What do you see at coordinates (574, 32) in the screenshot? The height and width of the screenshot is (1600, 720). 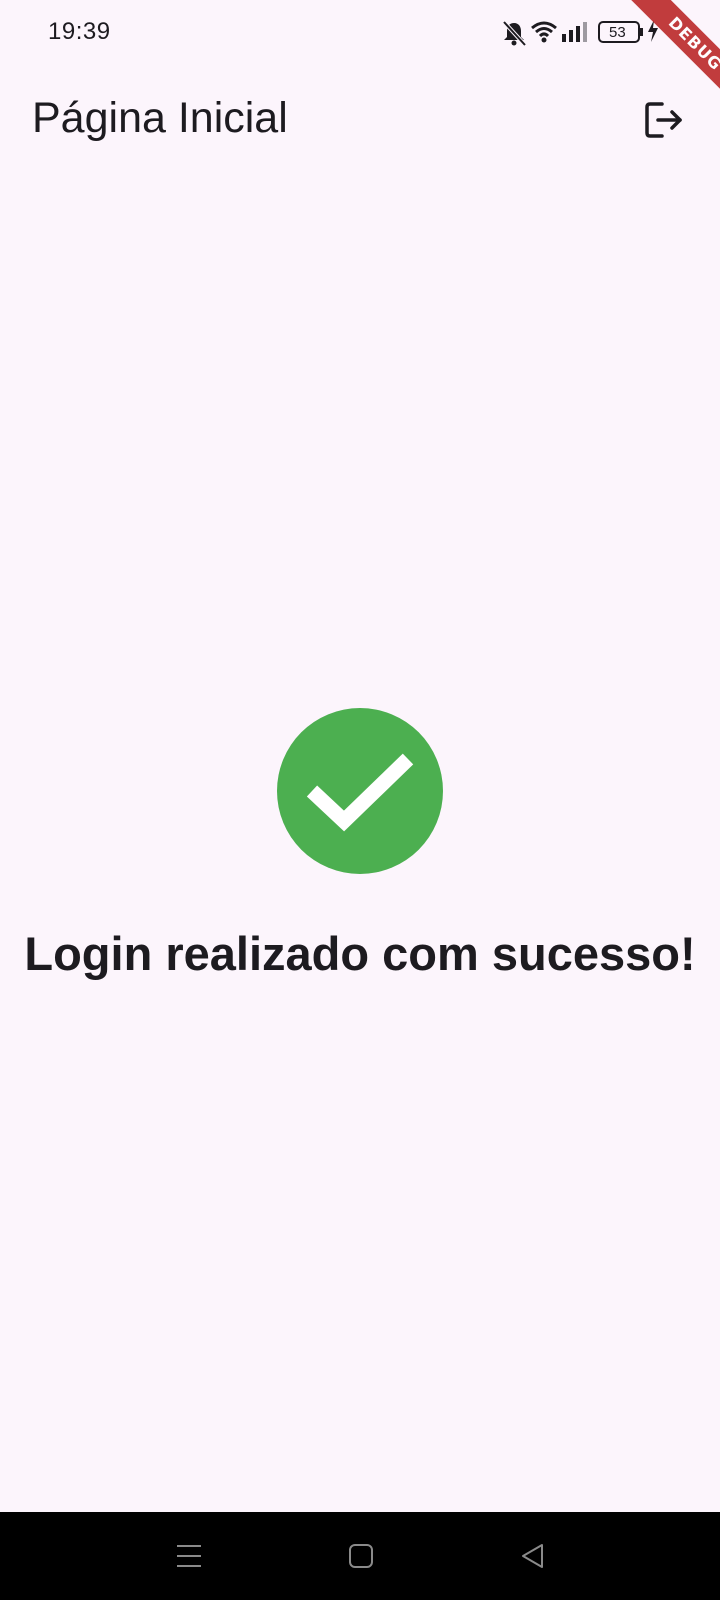 I see `signal-icon` at bounding box center [574, 32].